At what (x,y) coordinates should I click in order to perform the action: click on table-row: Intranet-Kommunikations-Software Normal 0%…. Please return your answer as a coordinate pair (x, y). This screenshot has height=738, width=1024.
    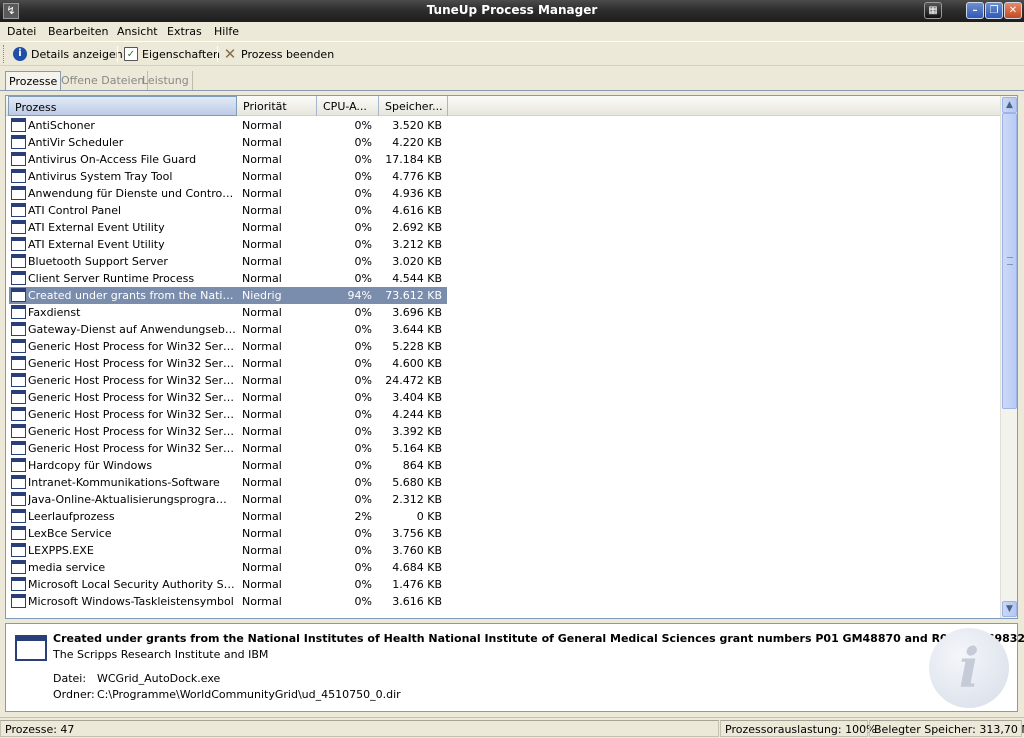
    Looking at the image, I should click on (503, 482).